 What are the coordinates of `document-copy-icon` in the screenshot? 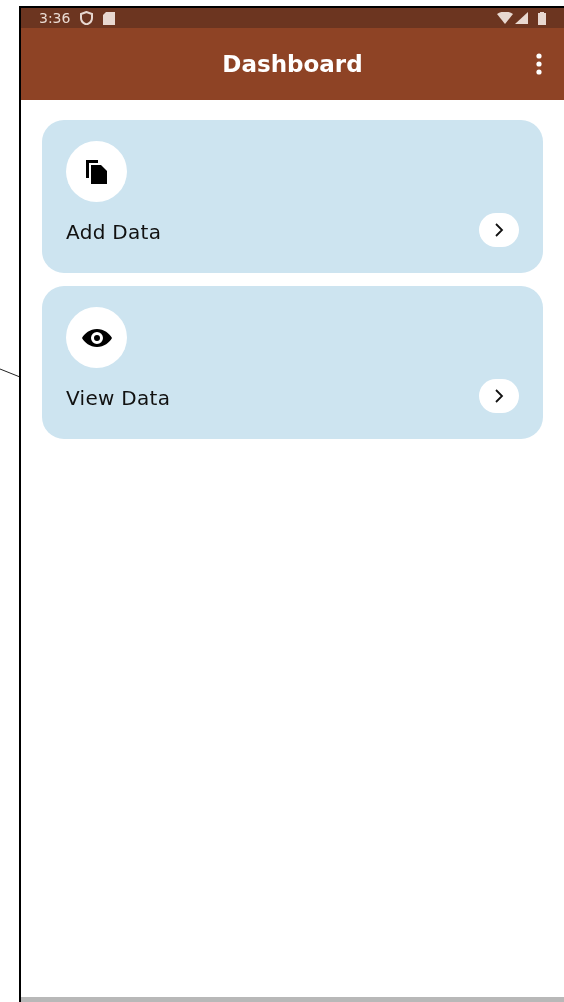 It's located at (96, 171).